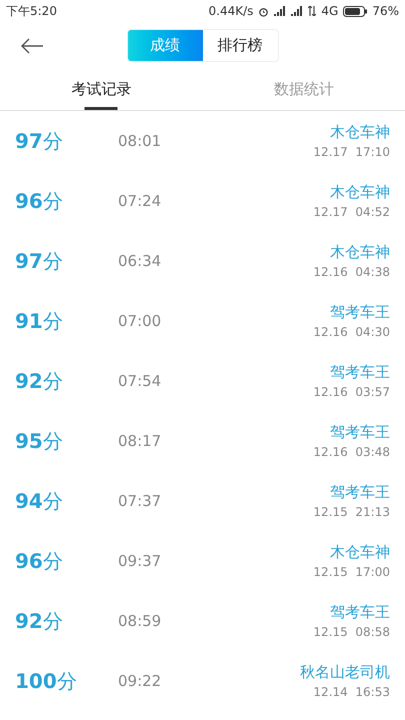  What do you see at coordinates (140, 321) in the screenshot?
I see `duration: 07:00` at bounding box center [140, 321].